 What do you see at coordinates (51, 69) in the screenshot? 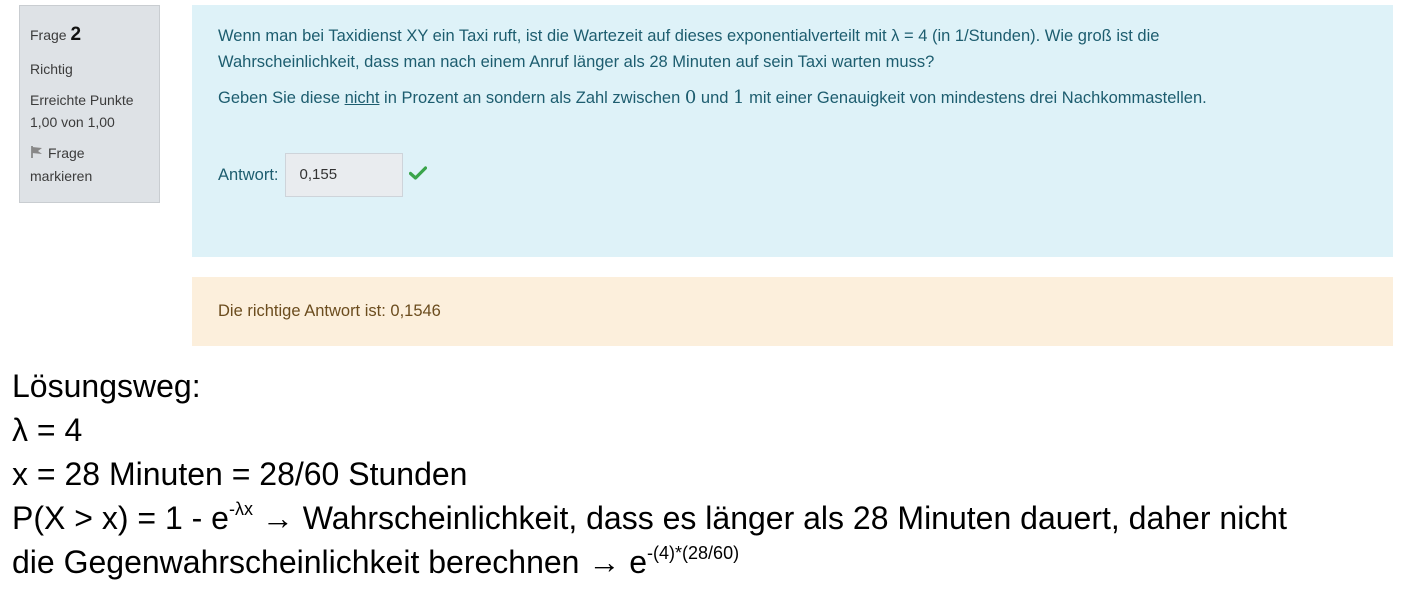
I see `status-text: Richtig` at bounding box center [51, 69].